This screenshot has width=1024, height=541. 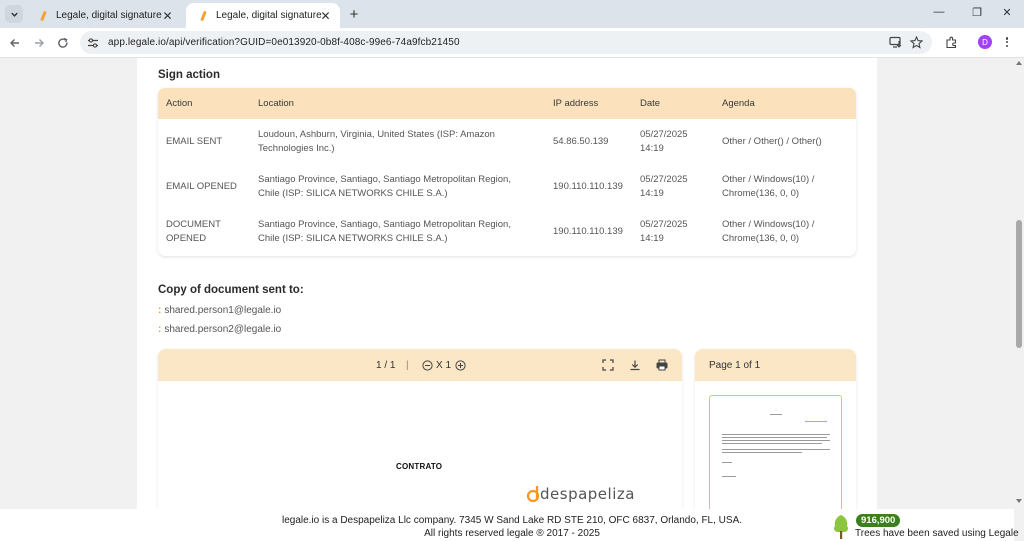 I want to click on forward-button, so click(x=39, y=43).